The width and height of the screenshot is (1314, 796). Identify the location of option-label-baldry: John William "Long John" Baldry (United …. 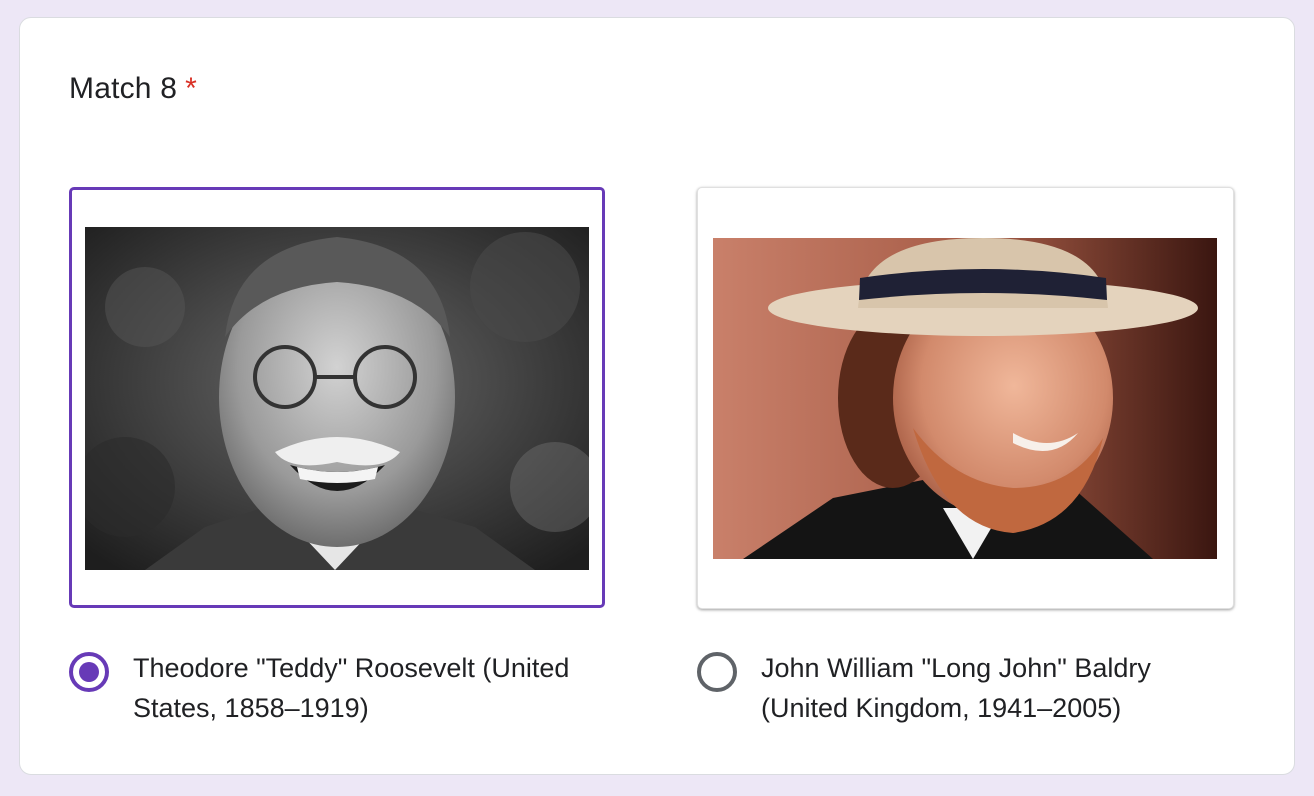
(1001, 688).